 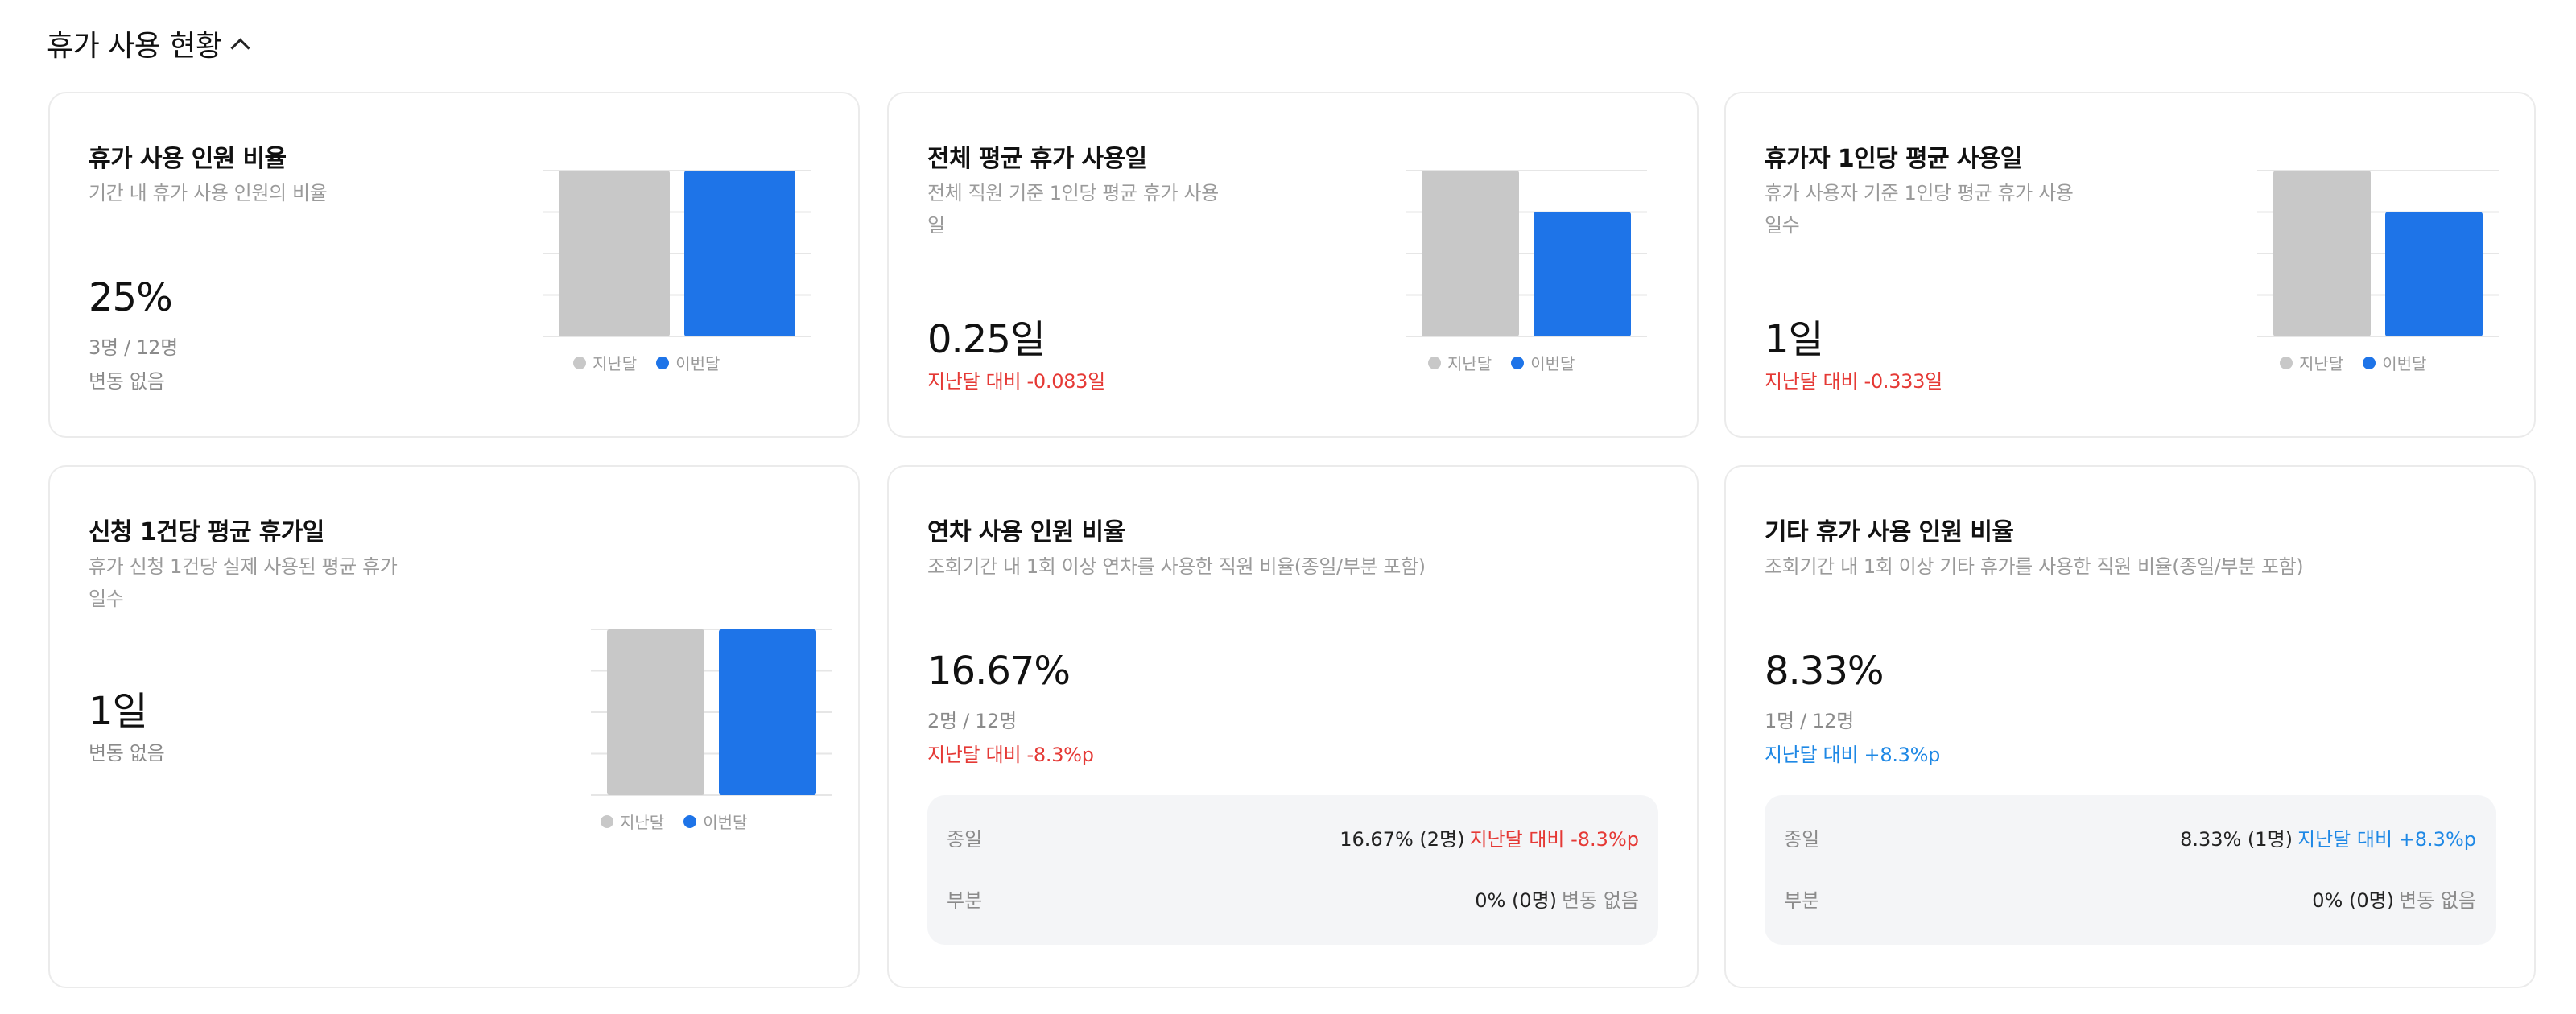 I want to click on card-description-line-1: 전체 직원 기준 1인당 평균 휴가 사용, so click(x=1073, y=193).